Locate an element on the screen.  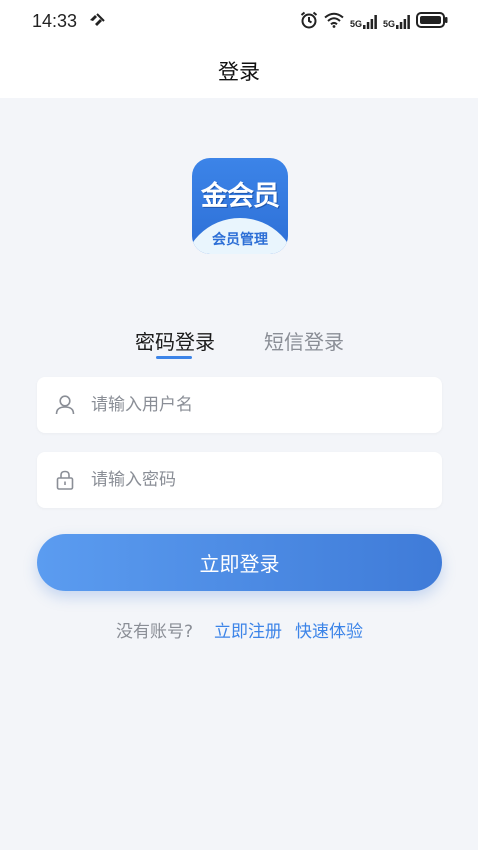
username-field is located at coordinates (239, 405).